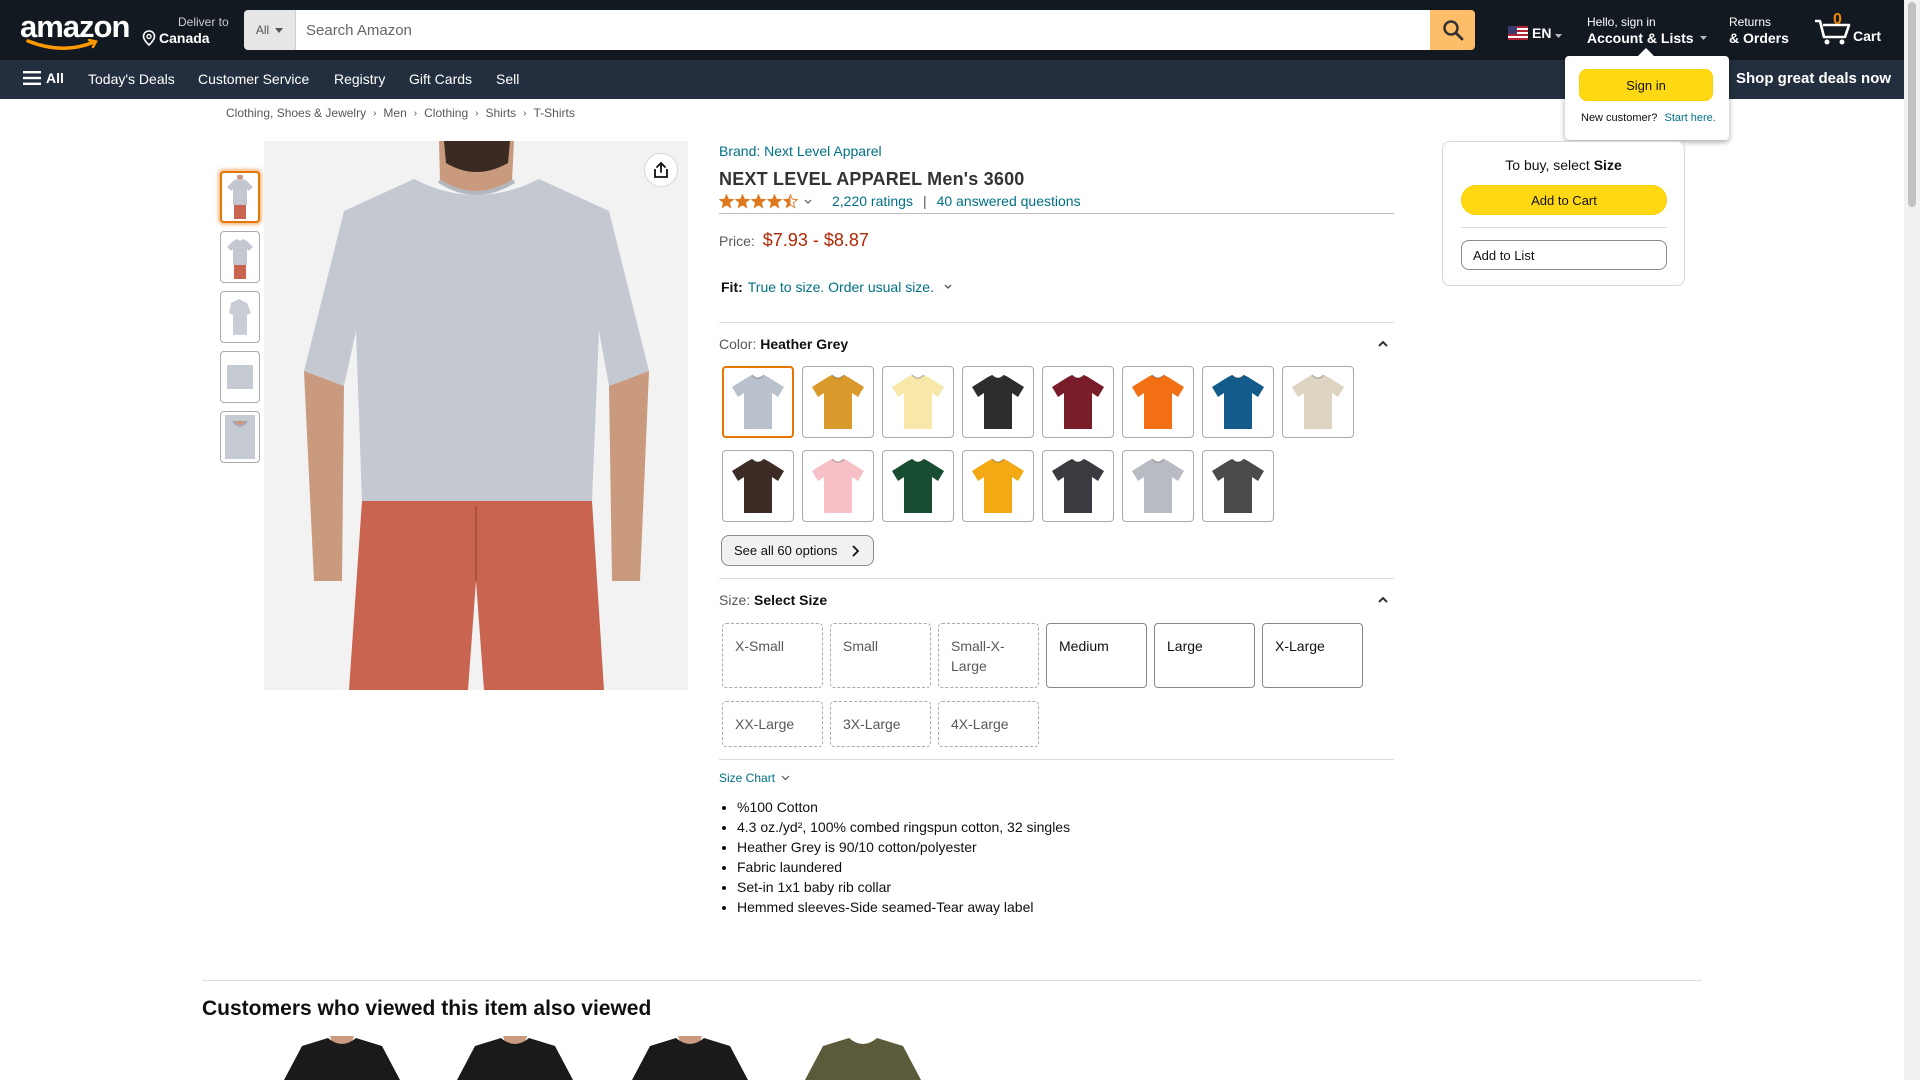 The width and height of the screenshot is (1920, 1080). What do you see at coordinates (270, 30) in the screenshot?
I see `search-category-dropdown: All` at bounding box center [270, 30].